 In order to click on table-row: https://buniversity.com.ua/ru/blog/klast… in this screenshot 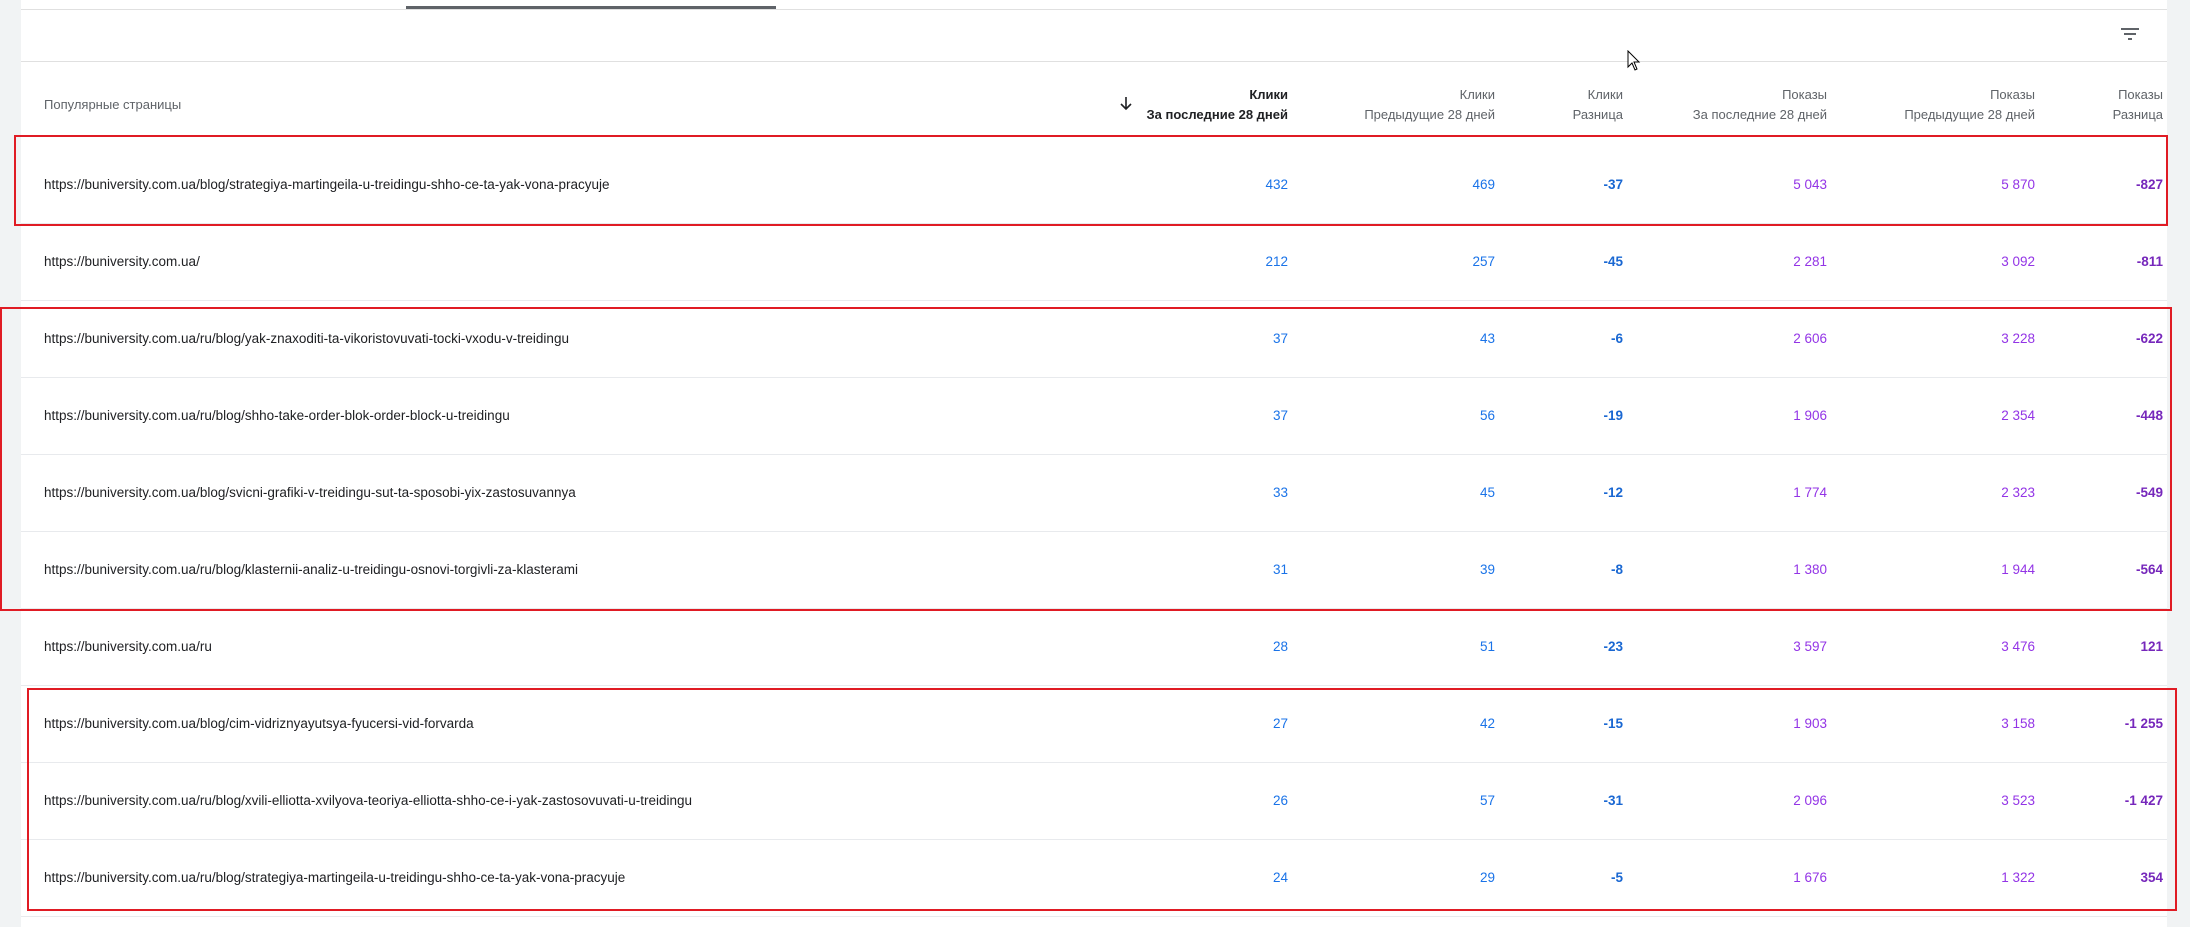, I will do `click(1094, 570)`.